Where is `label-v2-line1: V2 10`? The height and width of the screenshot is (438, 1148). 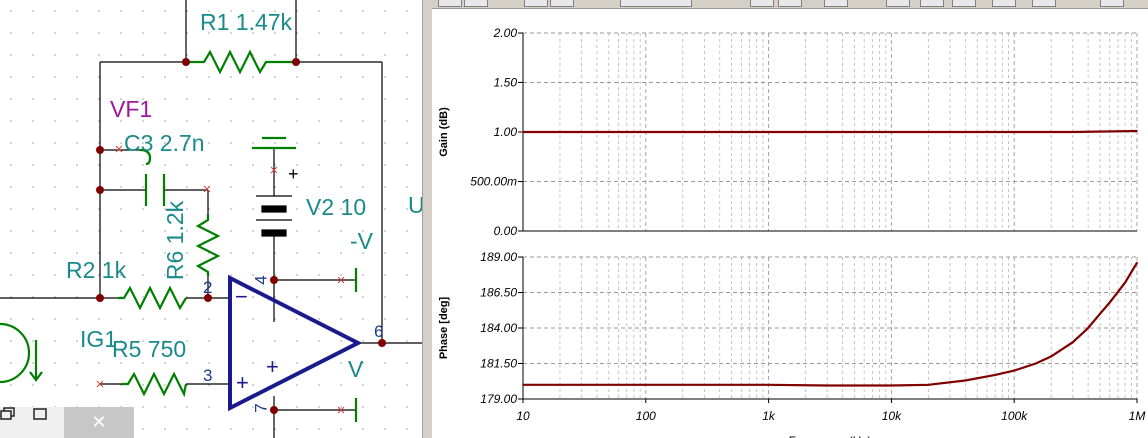 label-v2-line1: V2 10 is located at coordinates (336, 207).